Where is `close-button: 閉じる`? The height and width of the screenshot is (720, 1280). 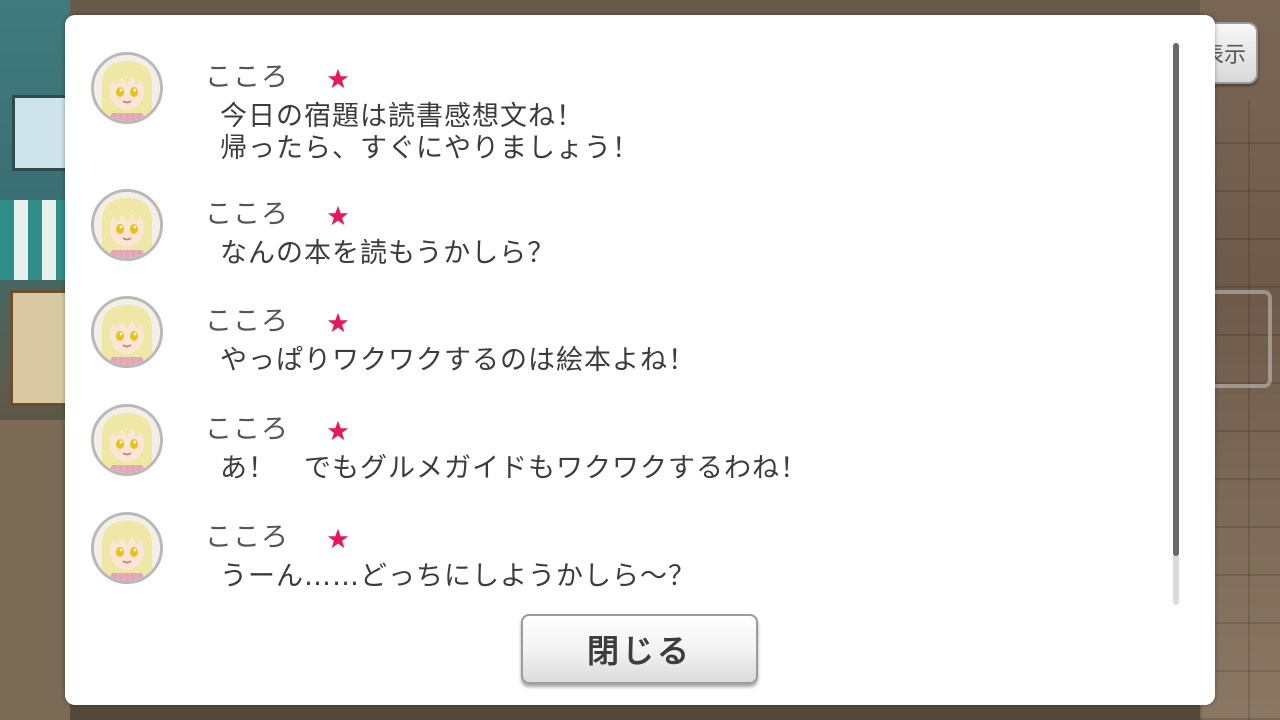 close-button: 閉じる is located at coordinates (639, 649).